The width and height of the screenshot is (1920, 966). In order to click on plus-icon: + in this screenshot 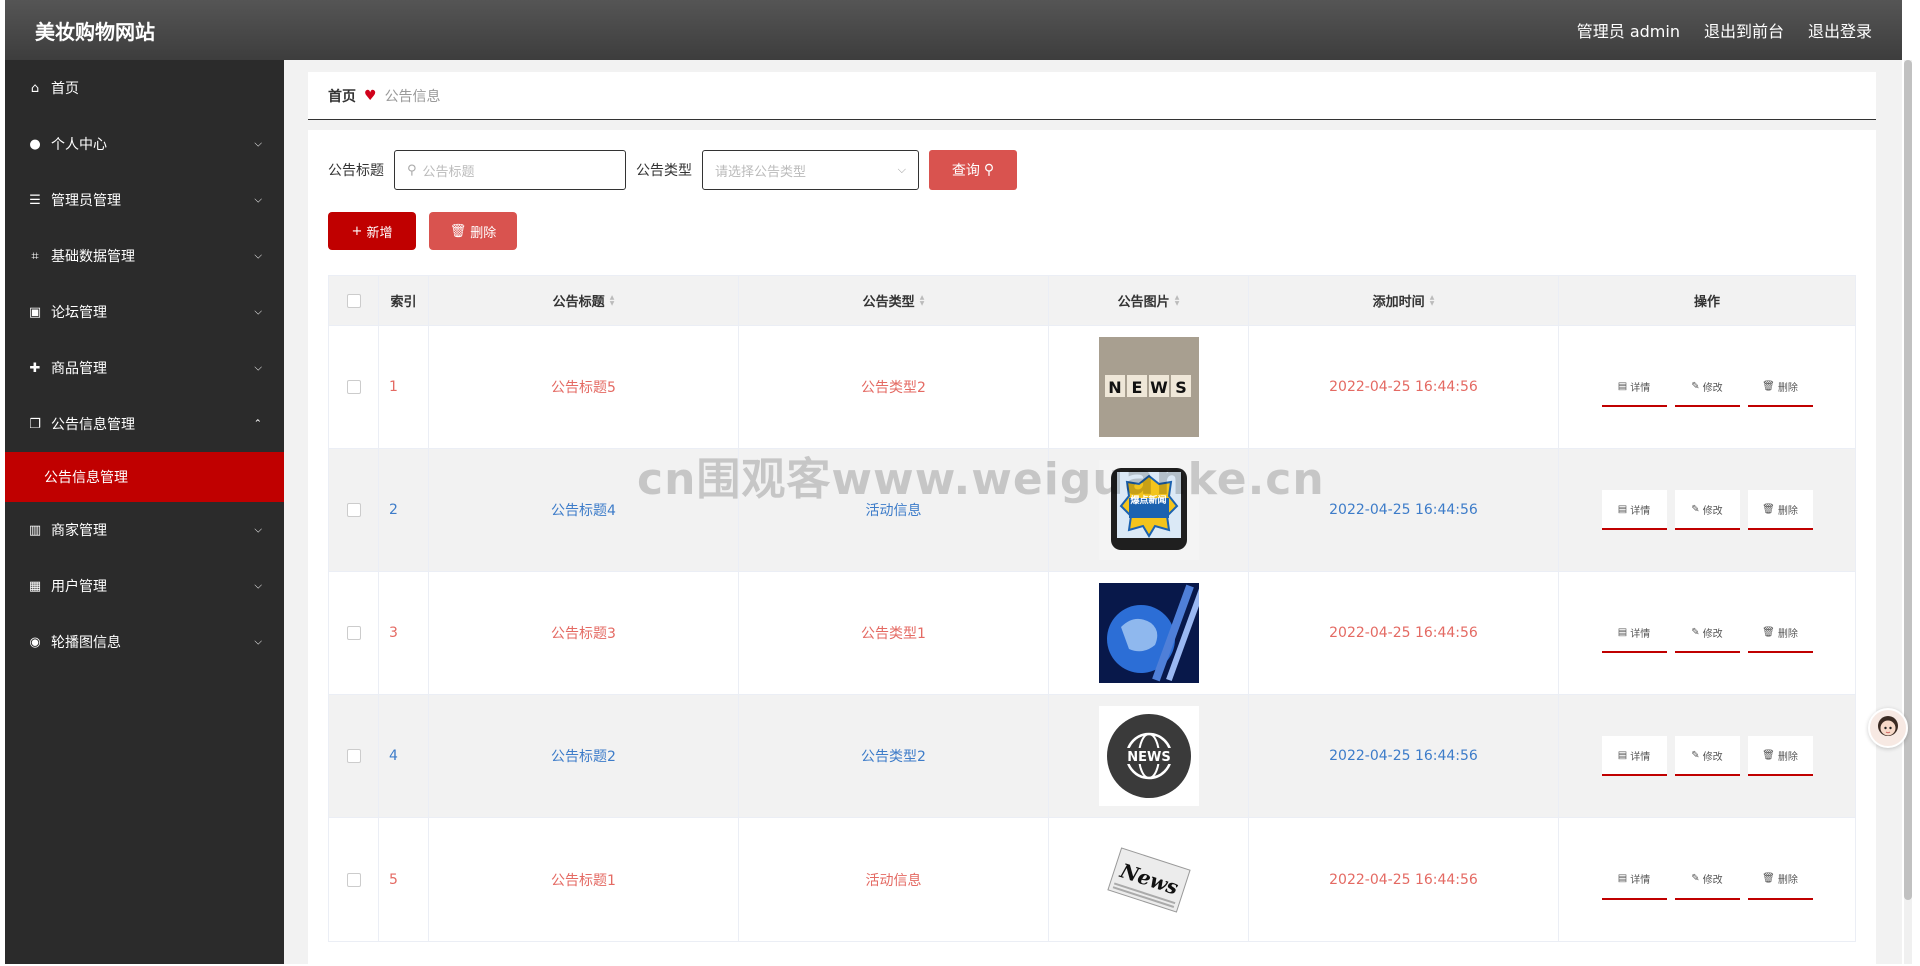, I will do `click(357, 231)`.